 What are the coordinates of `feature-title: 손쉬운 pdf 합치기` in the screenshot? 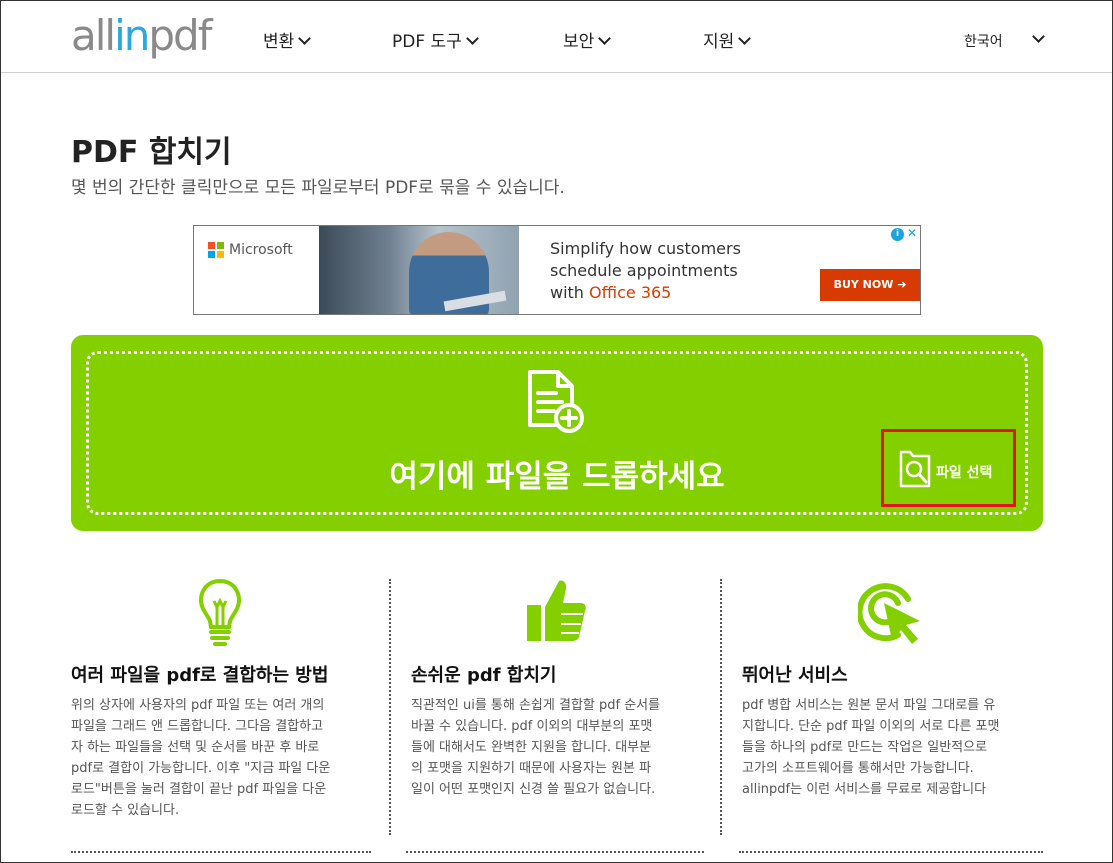 It's located at (484, 675).